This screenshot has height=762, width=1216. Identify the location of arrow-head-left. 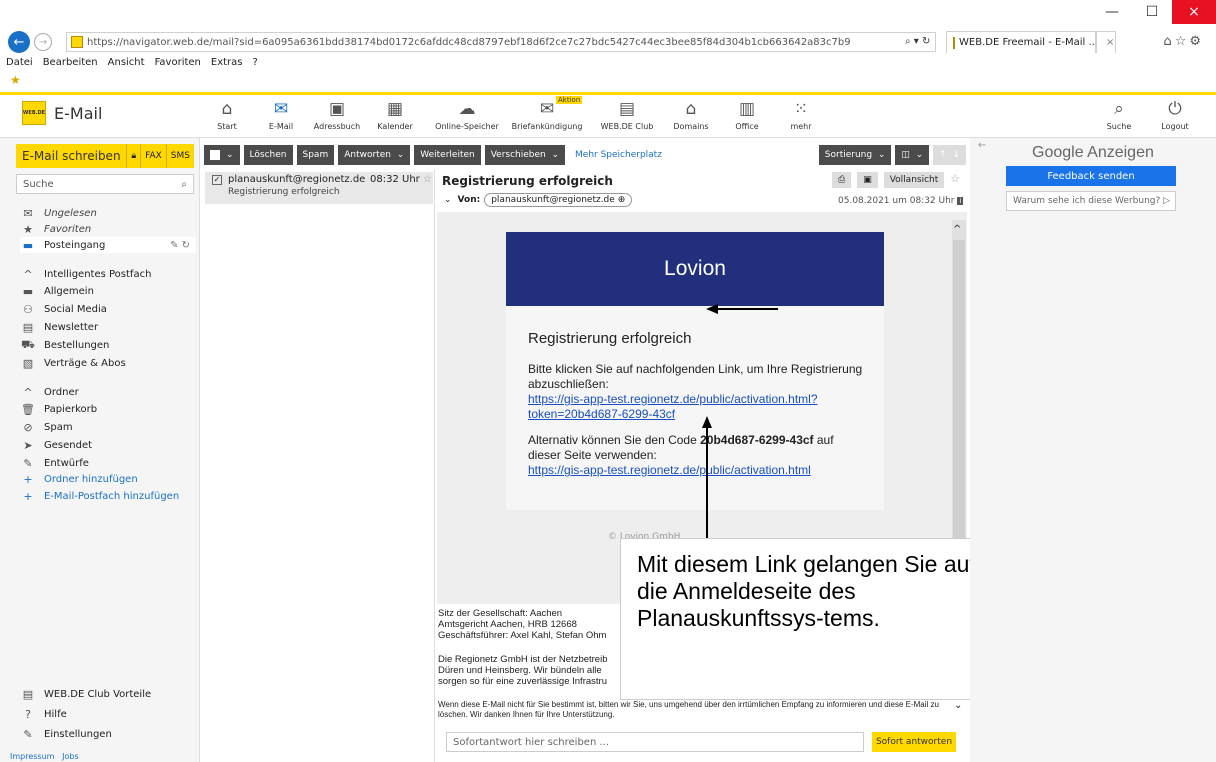
(712, 309).